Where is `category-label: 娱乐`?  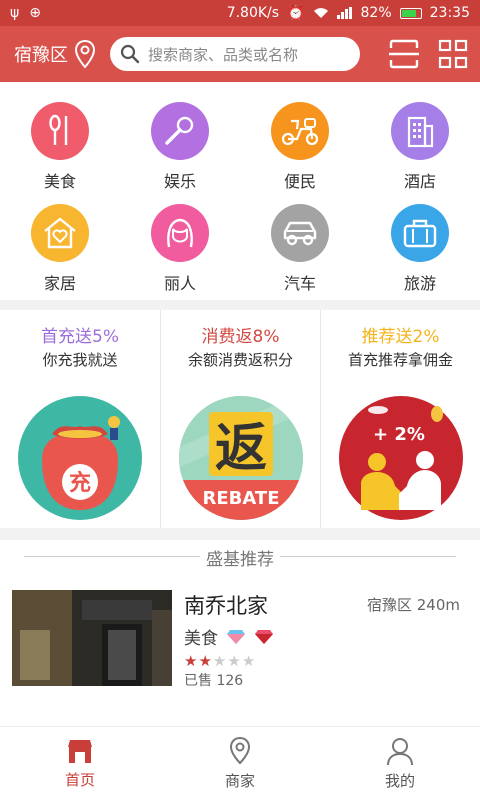 category-label: 娱乐 is located at coordinates (179, 181).